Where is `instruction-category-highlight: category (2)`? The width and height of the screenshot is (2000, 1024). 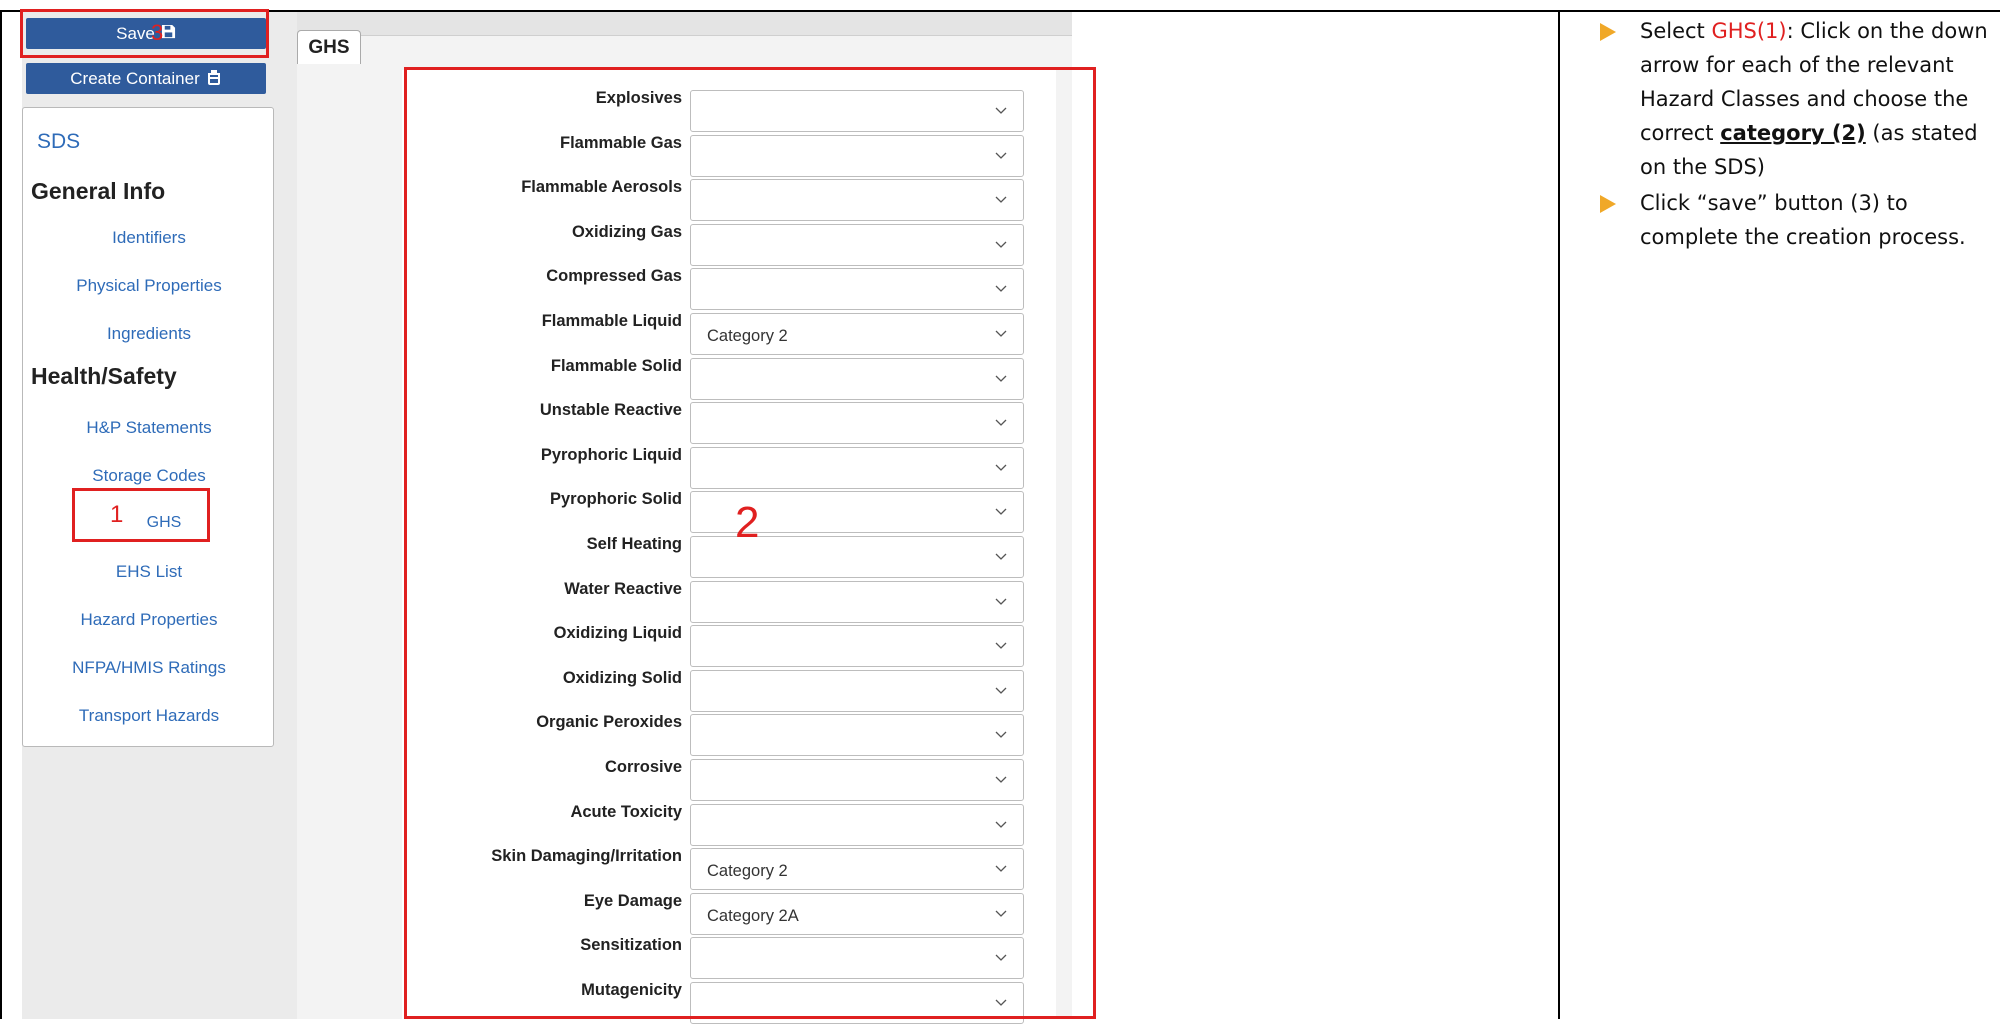 instruction-category-highlight: category (2) is located at coordinates (1793, 133).